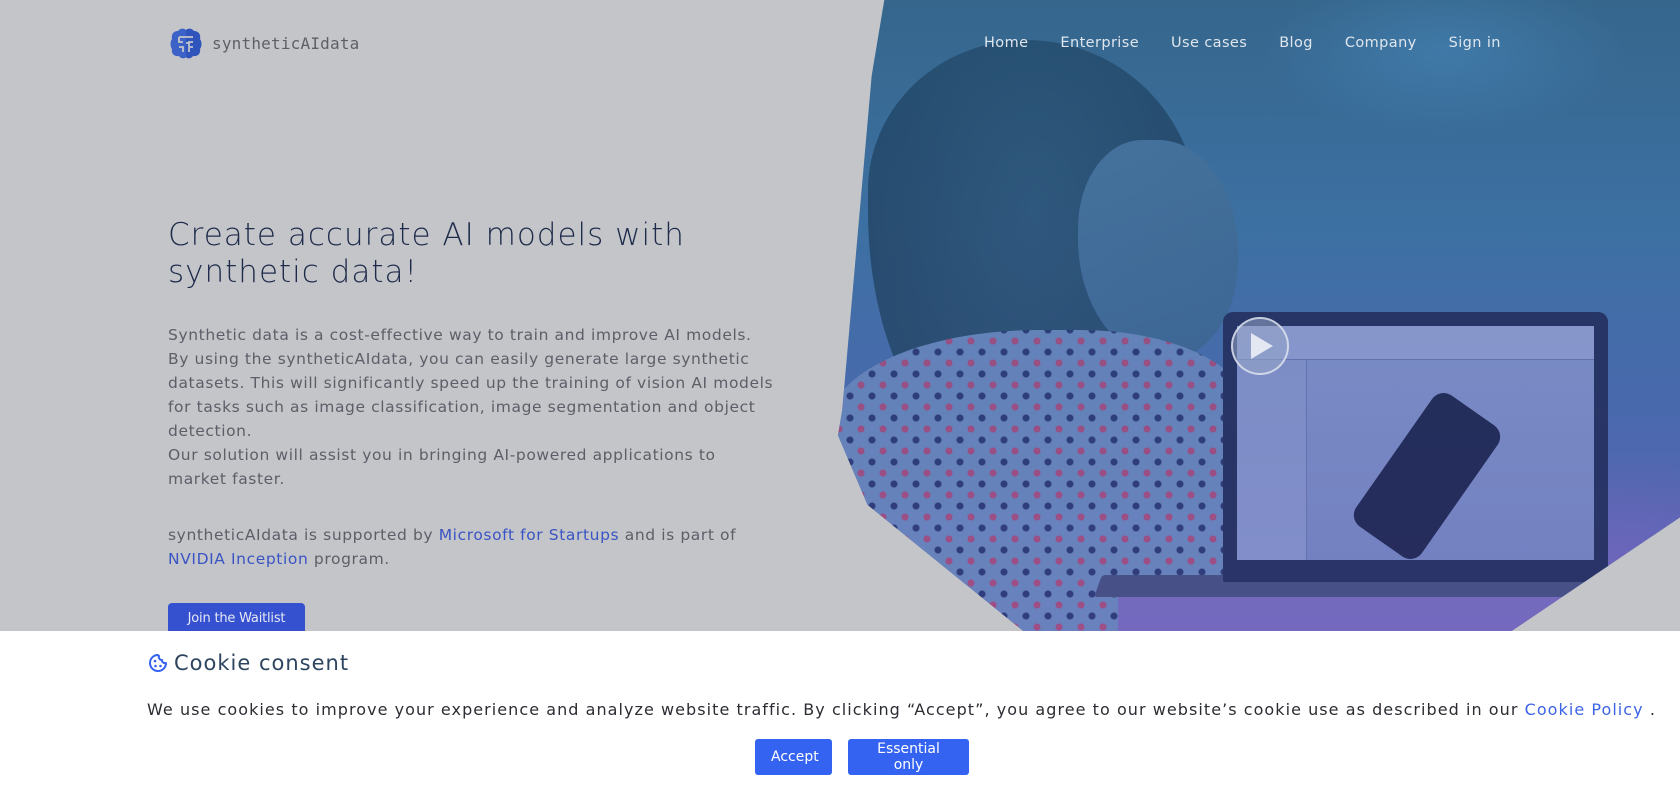  I want to click on nvidia-inception-link: NVIDIA Inception, so click(238, 559).